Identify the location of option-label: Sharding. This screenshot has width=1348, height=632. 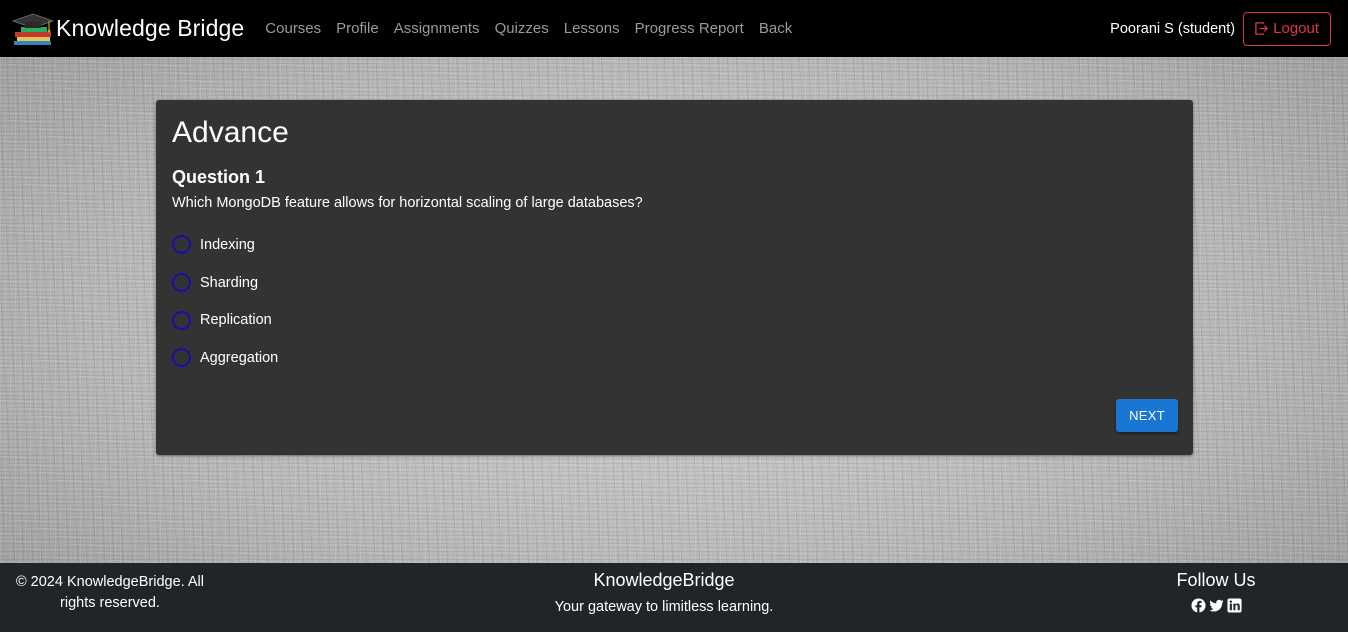
(229, 282).